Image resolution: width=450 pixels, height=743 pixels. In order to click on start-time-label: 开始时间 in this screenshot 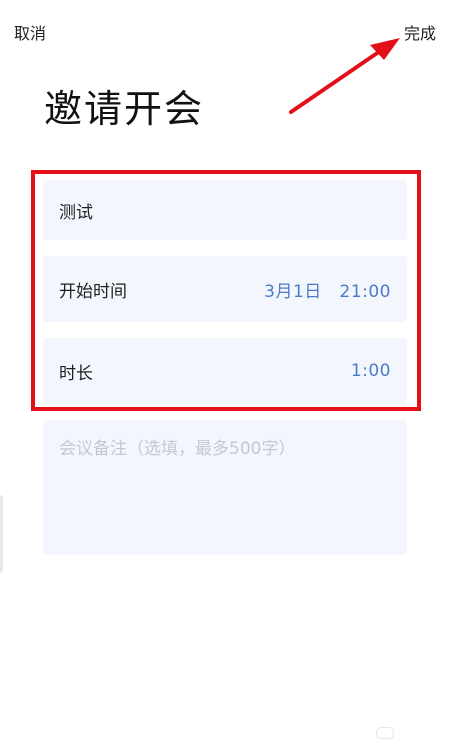, I will do `click(93, 291)`.